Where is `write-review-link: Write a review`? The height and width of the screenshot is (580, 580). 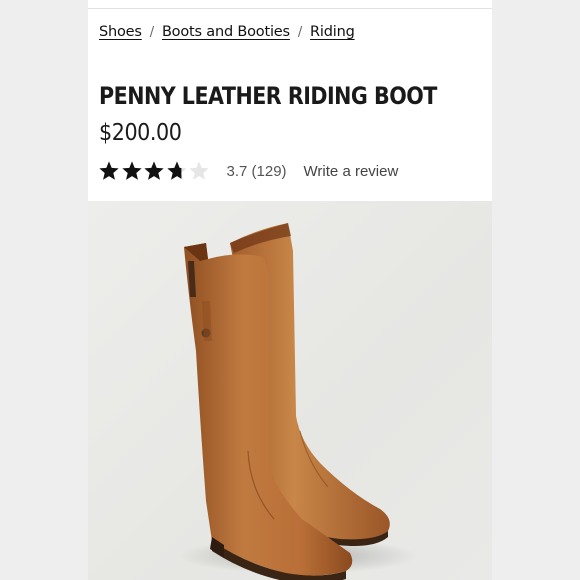 write-review-link: Write a review is located at coordinates (351, 171).